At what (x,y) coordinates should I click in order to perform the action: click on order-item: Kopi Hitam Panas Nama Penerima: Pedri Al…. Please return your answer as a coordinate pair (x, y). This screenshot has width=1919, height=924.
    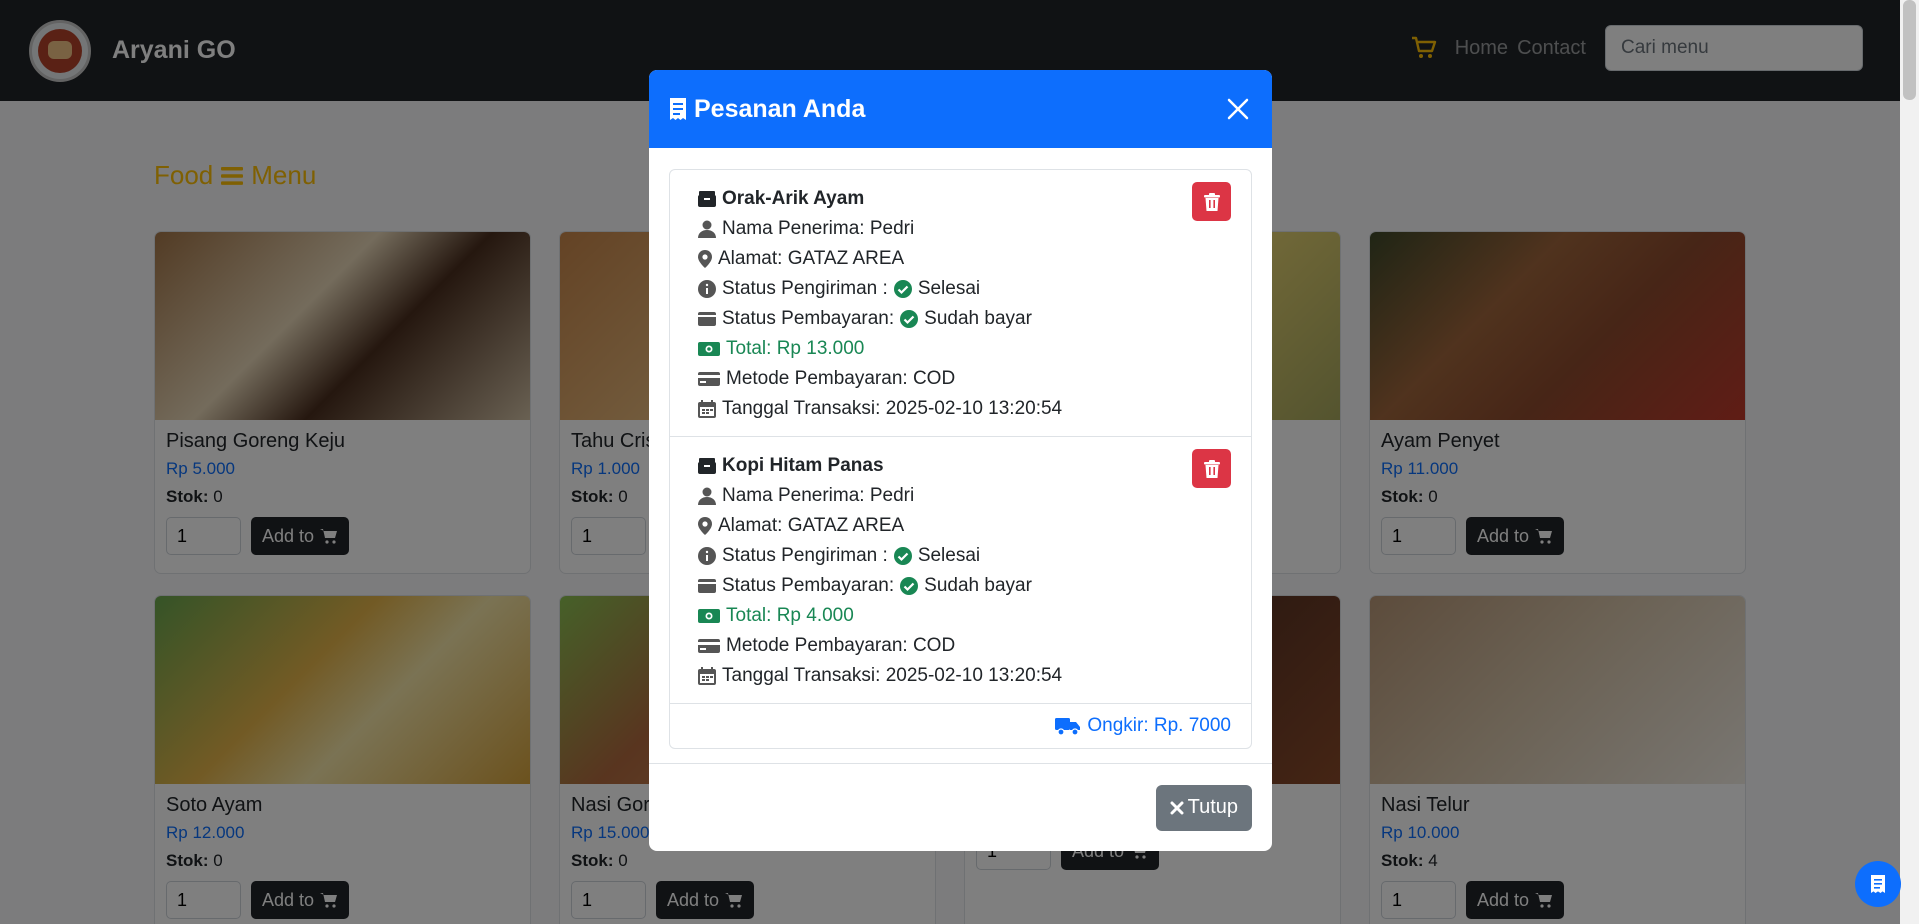
    Looking at the image, I should click on (960, 570).